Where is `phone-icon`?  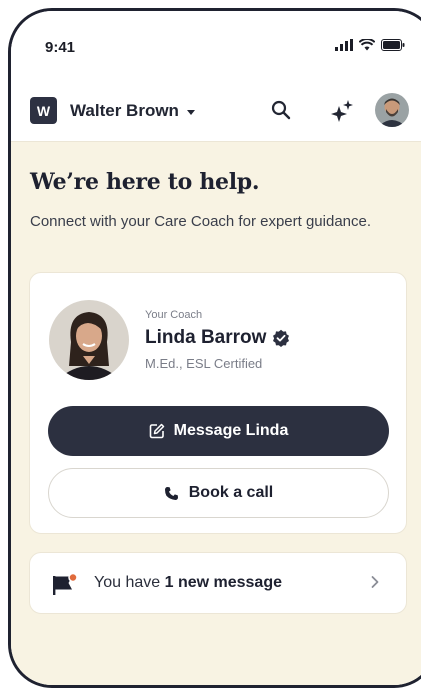 phone-icon is located at coordinates (171, 493).